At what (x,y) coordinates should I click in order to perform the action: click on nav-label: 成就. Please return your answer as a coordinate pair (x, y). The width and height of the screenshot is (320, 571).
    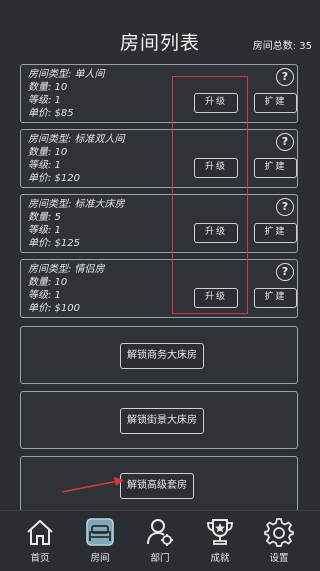
    Looking at the image, I should click on (220, 558).